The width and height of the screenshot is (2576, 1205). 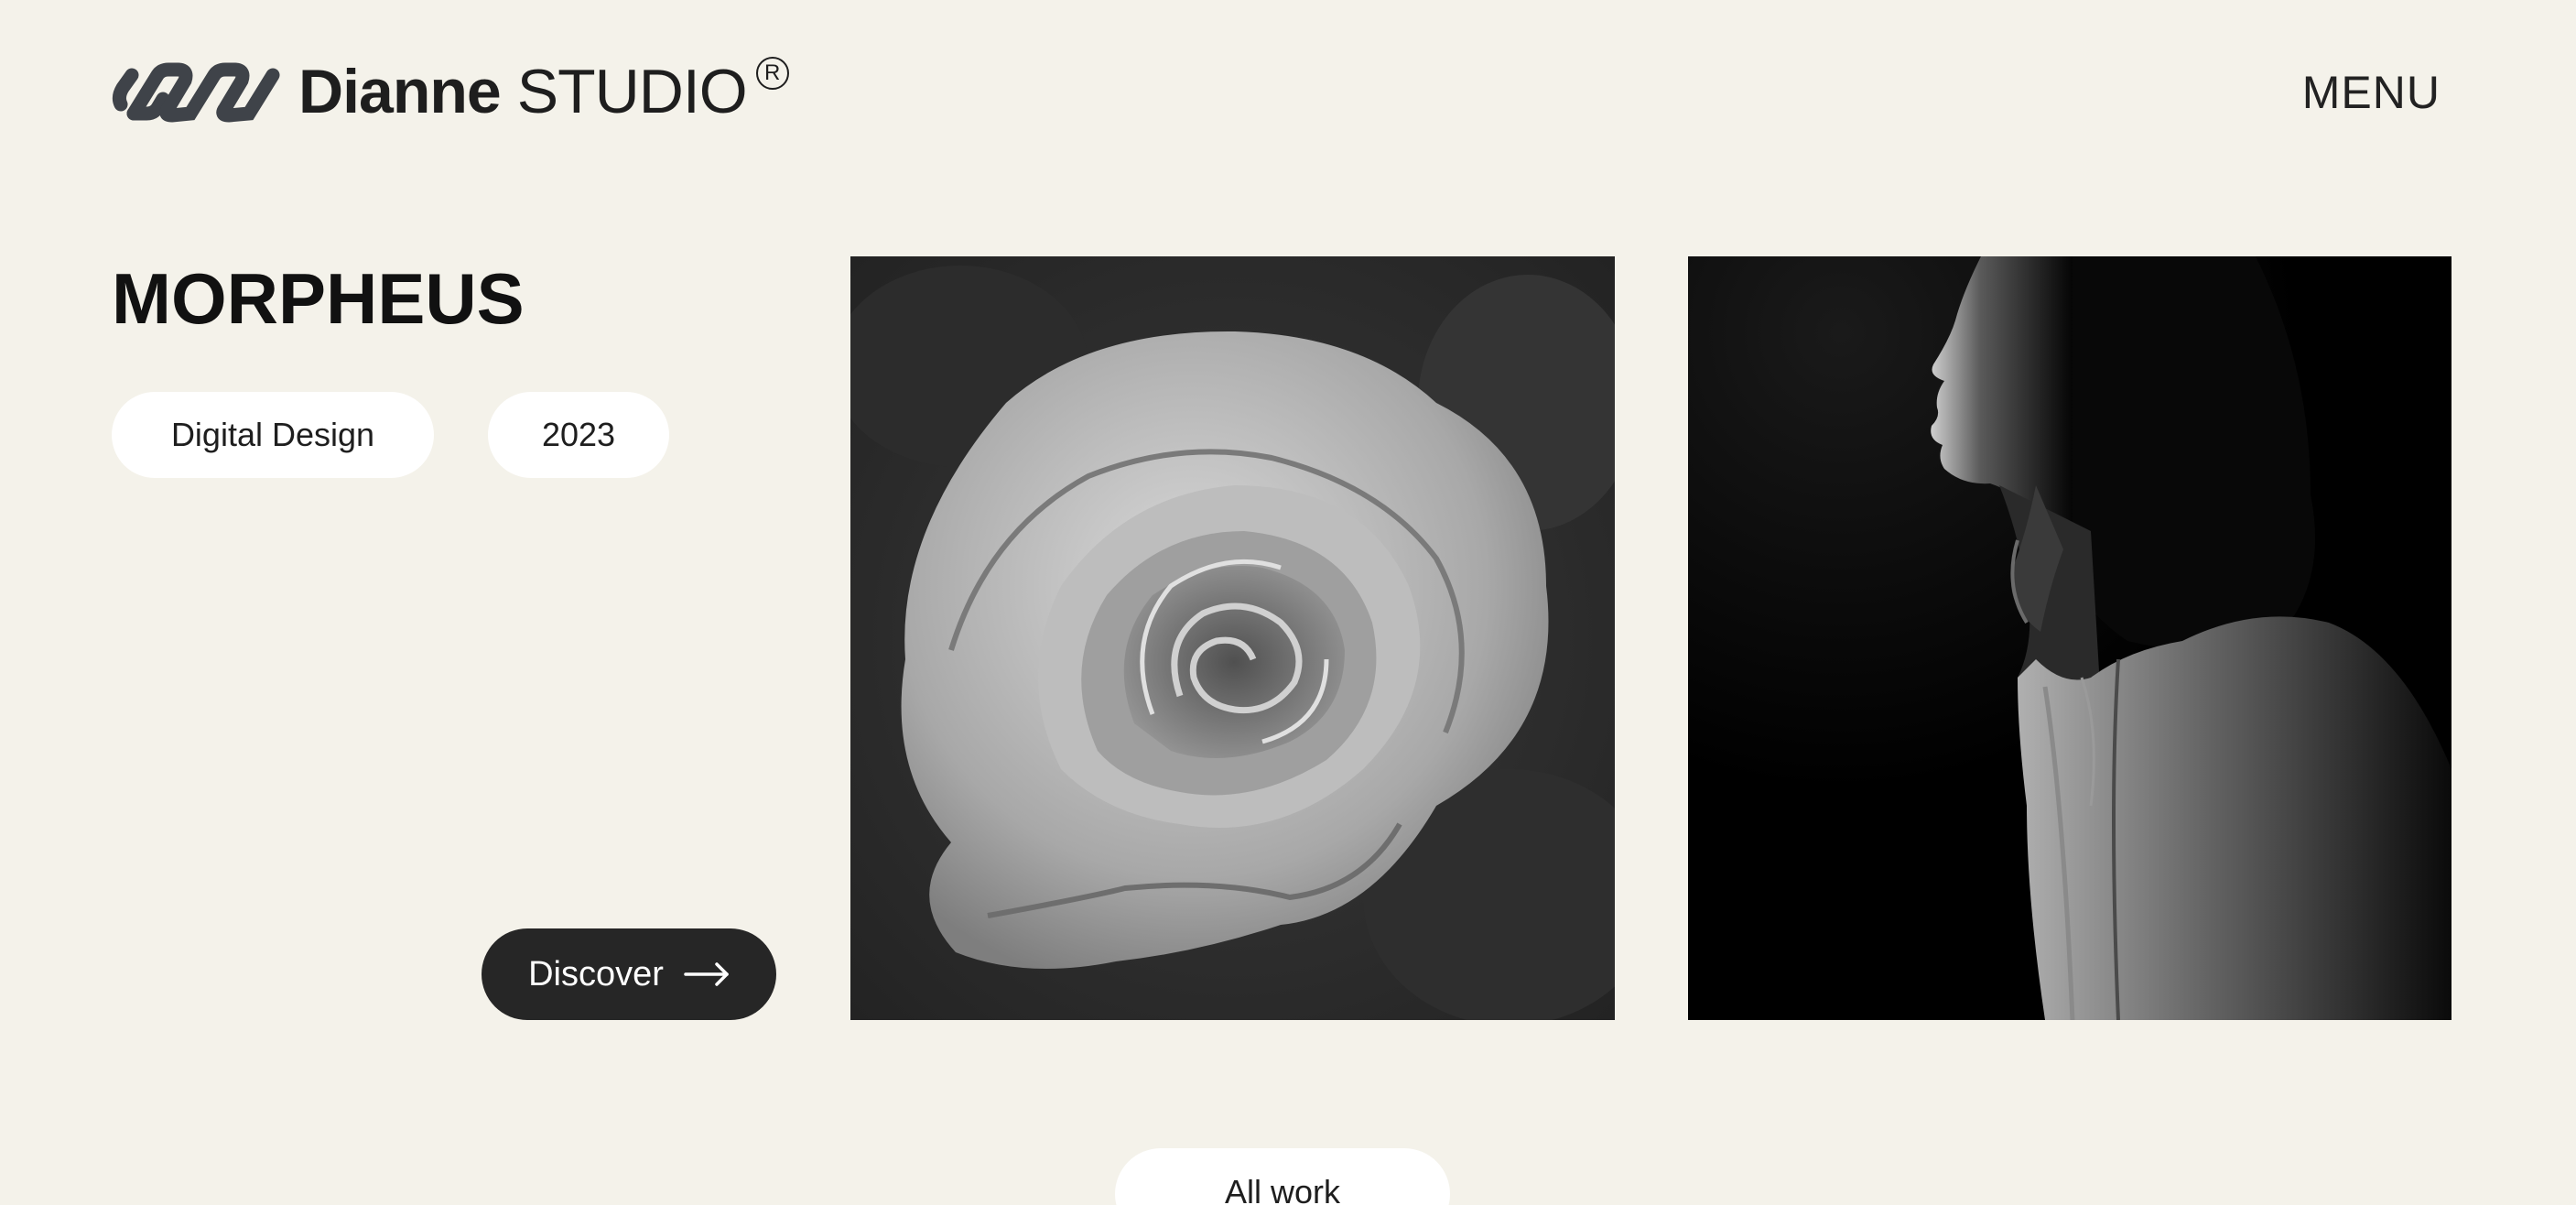 What do you see at coordinates (319, 298) in the screenshot?
I see `project-title: MORPHEUS` at bounding box center [319, 298].